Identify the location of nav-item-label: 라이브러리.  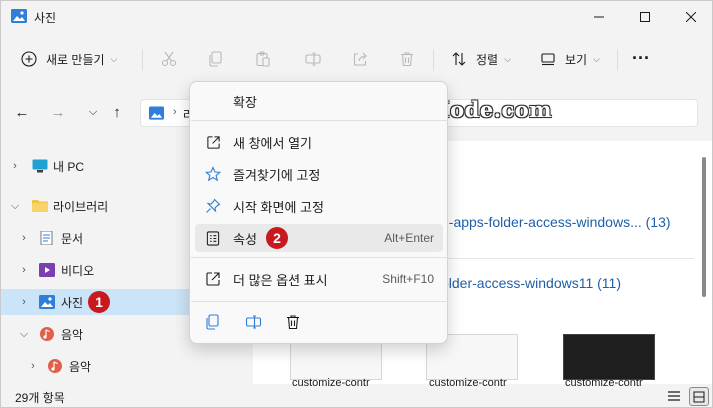
(81, 206).